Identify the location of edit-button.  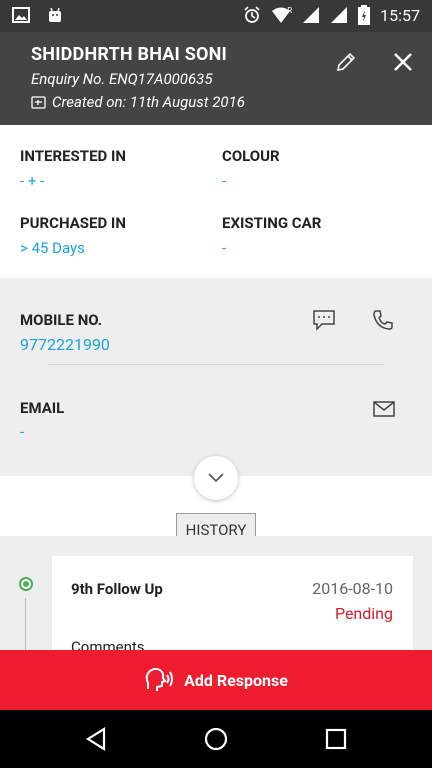
(346, 62).